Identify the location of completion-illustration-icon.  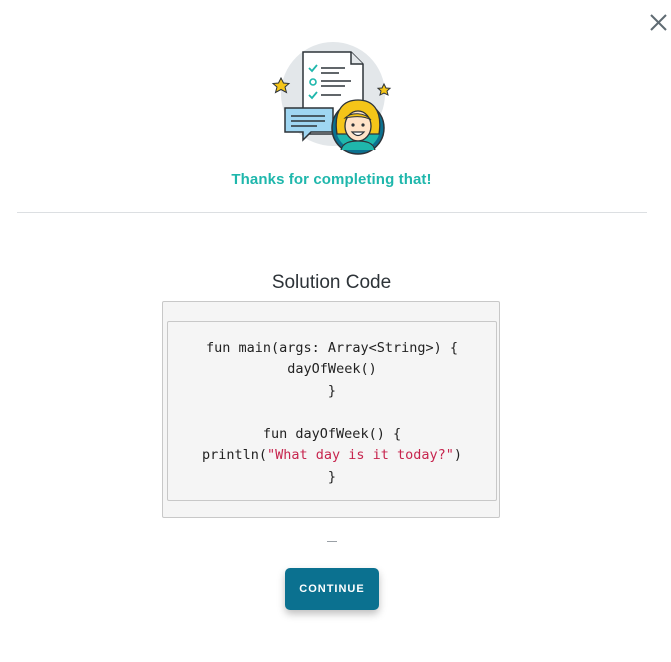
(332, 101).